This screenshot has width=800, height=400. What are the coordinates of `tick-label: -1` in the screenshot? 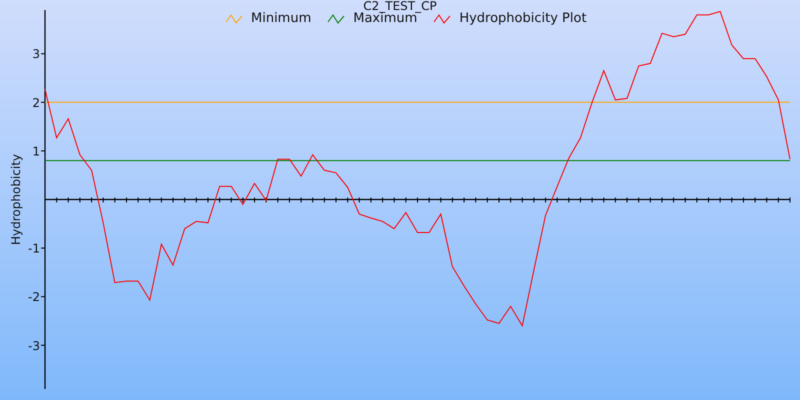 It's located at (34, 249).